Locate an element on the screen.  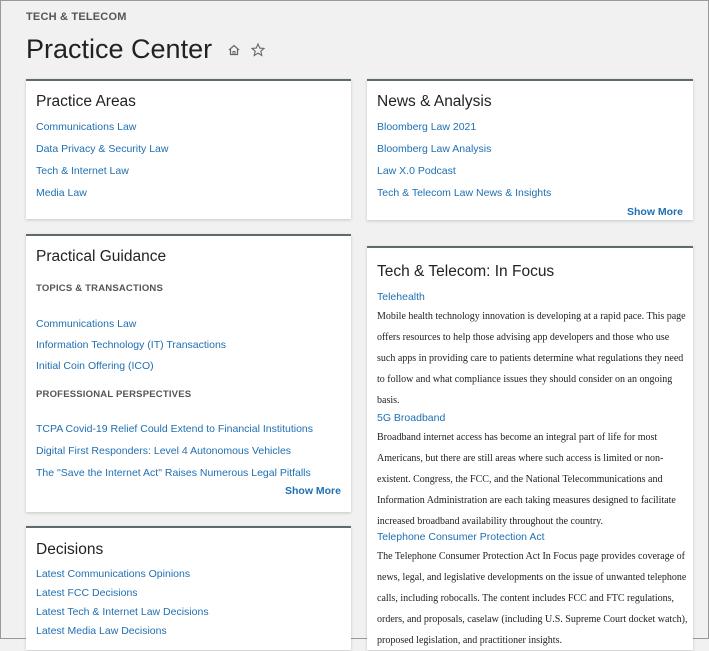
focus-heading-5g: 5G Broadband is located at coordinates (533, 418).